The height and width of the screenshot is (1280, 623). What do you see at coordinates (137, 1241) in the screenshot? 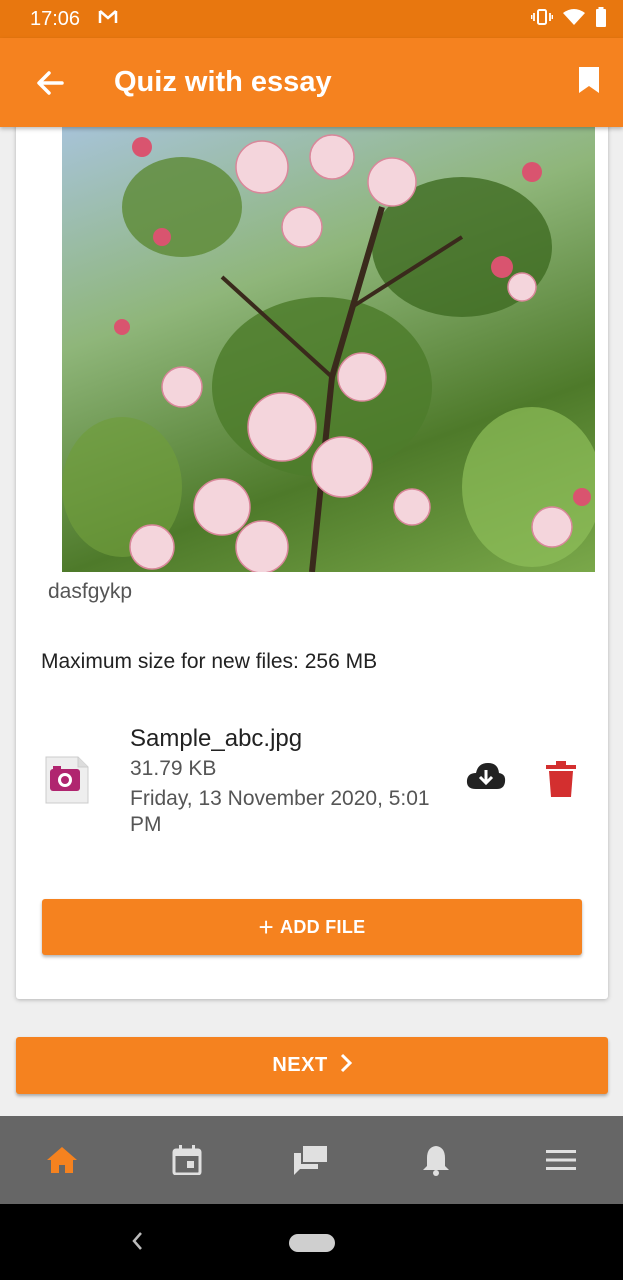
I see `chevron-left-icon` at bounding box center [137, 1241].